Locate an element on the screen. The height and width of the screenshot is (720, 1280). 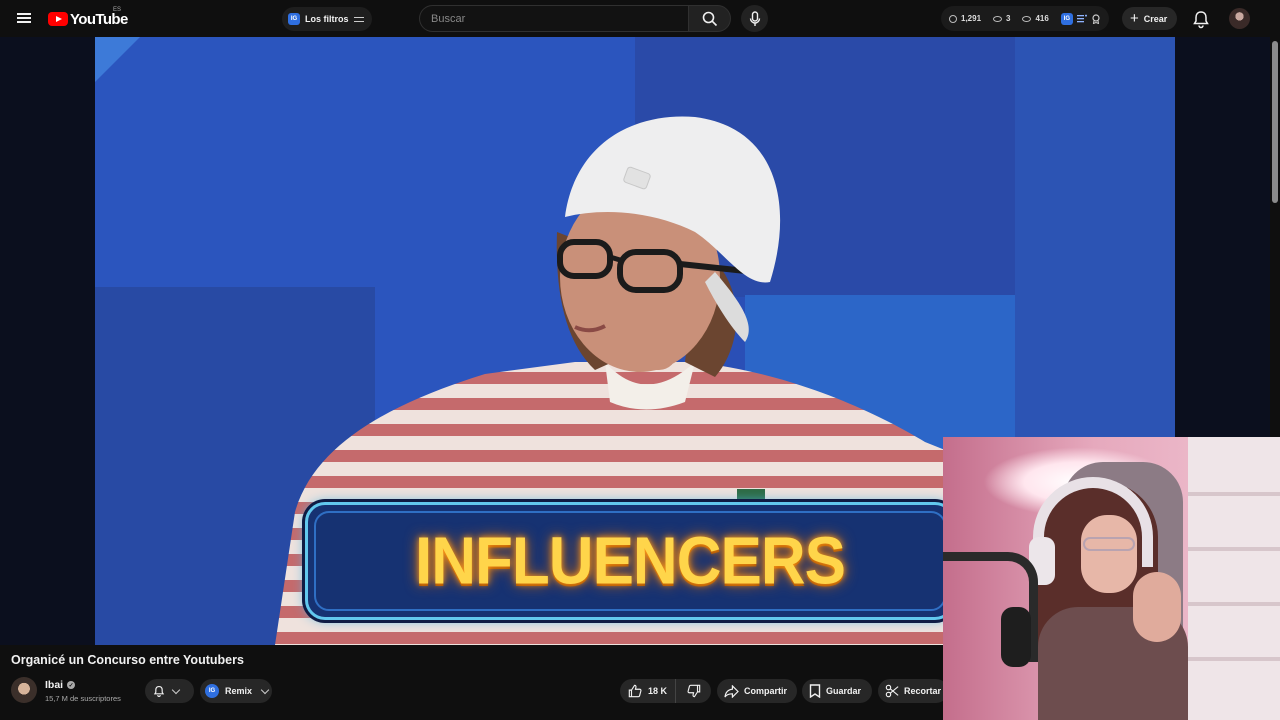
webcam-overlay is located at coordinates (1111, 578).